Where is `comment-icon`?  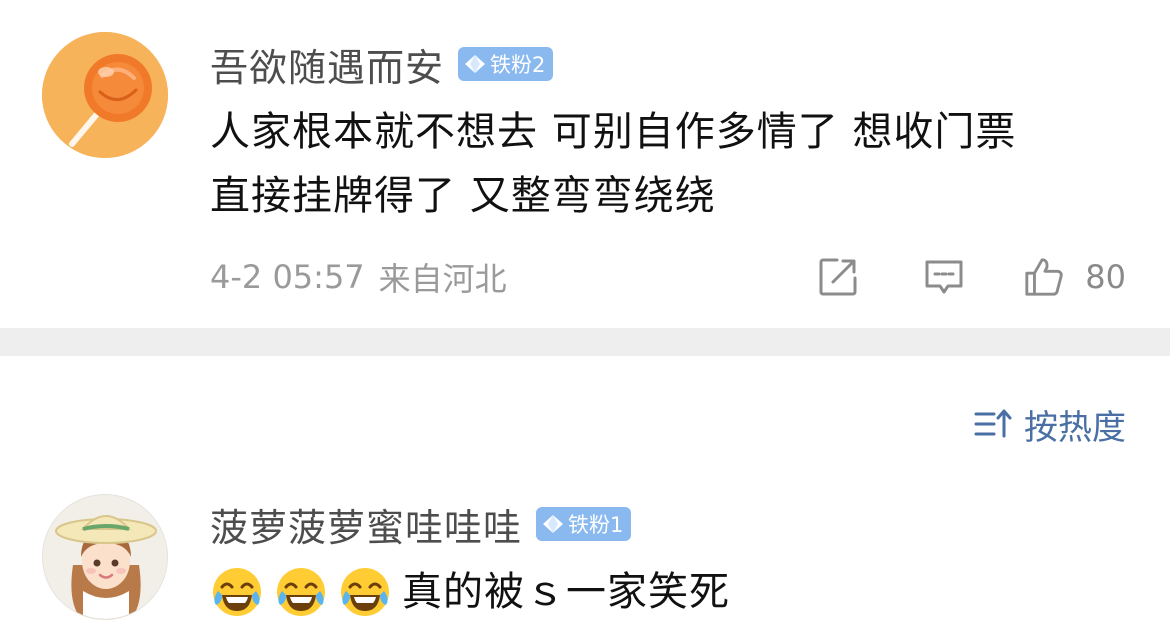
comment-icon is located at coordinates (944, 277).